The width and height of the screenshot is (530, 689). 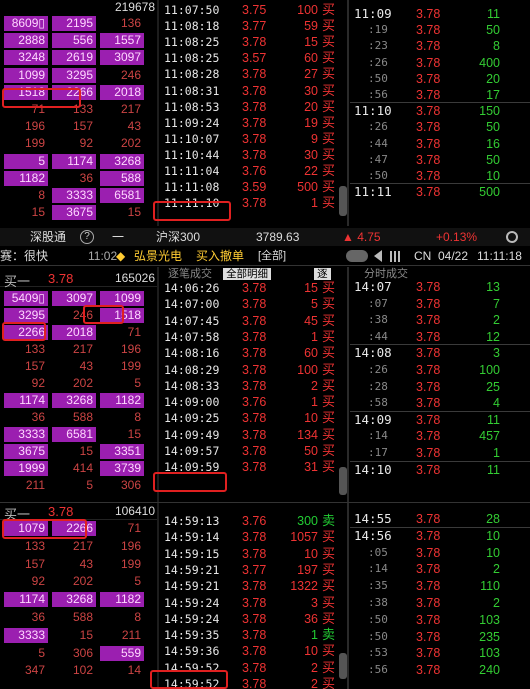 I want to click on minute-volume: 11, so click(x=493, y=419).